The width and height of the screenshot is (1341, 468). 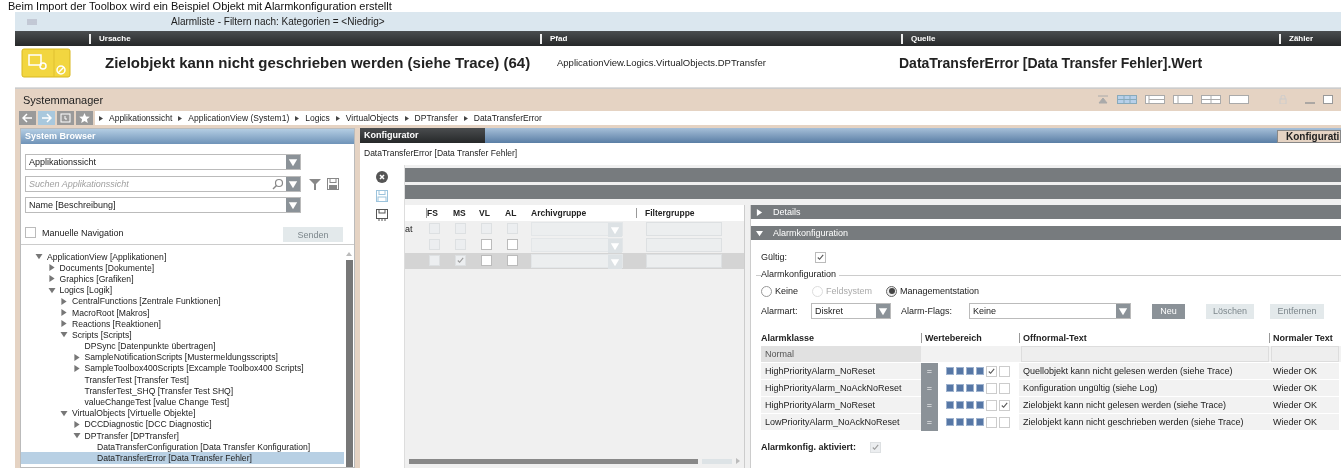 I want to click on section-header: Alarmkonfiguration, so click(x=1046, y=233).